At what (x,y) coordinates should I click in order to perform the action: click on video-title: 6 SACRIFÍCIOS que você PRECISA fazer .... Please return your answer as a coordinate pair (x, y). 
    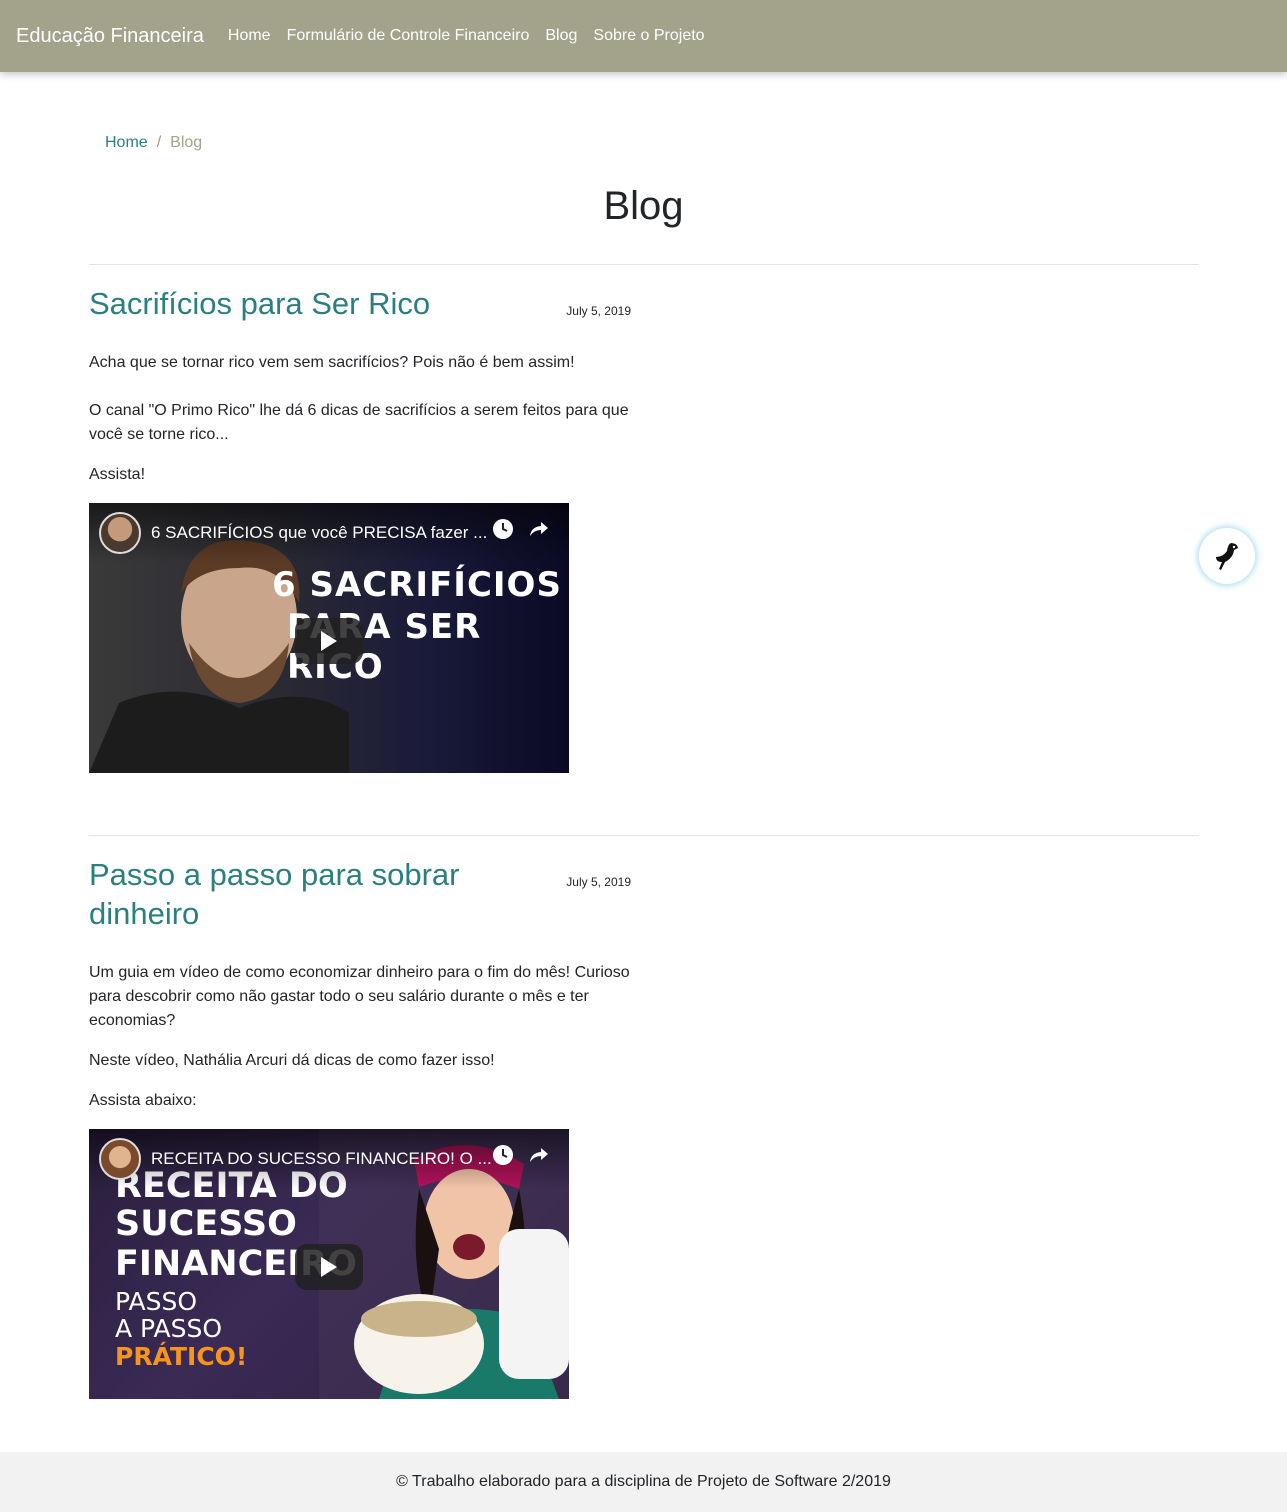
    Looking at the image, I should click on (321, 533).